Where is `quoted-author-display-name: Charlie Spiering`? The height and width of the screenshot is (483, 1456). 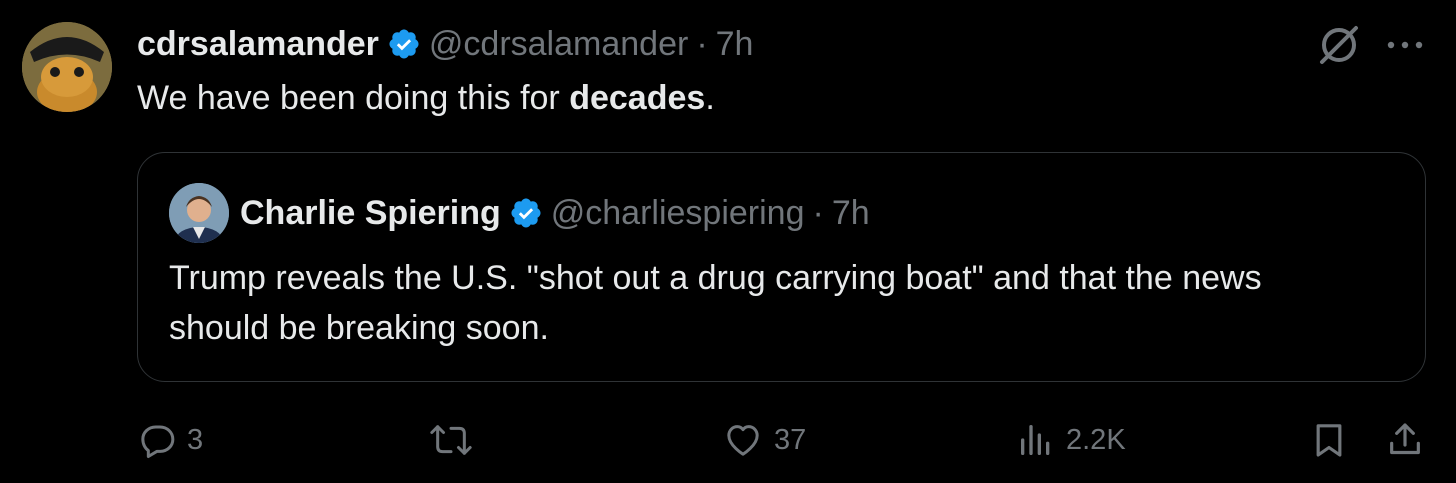 quoted-author-display-name: Charlie Spiering is located at coordinates (370, 213).